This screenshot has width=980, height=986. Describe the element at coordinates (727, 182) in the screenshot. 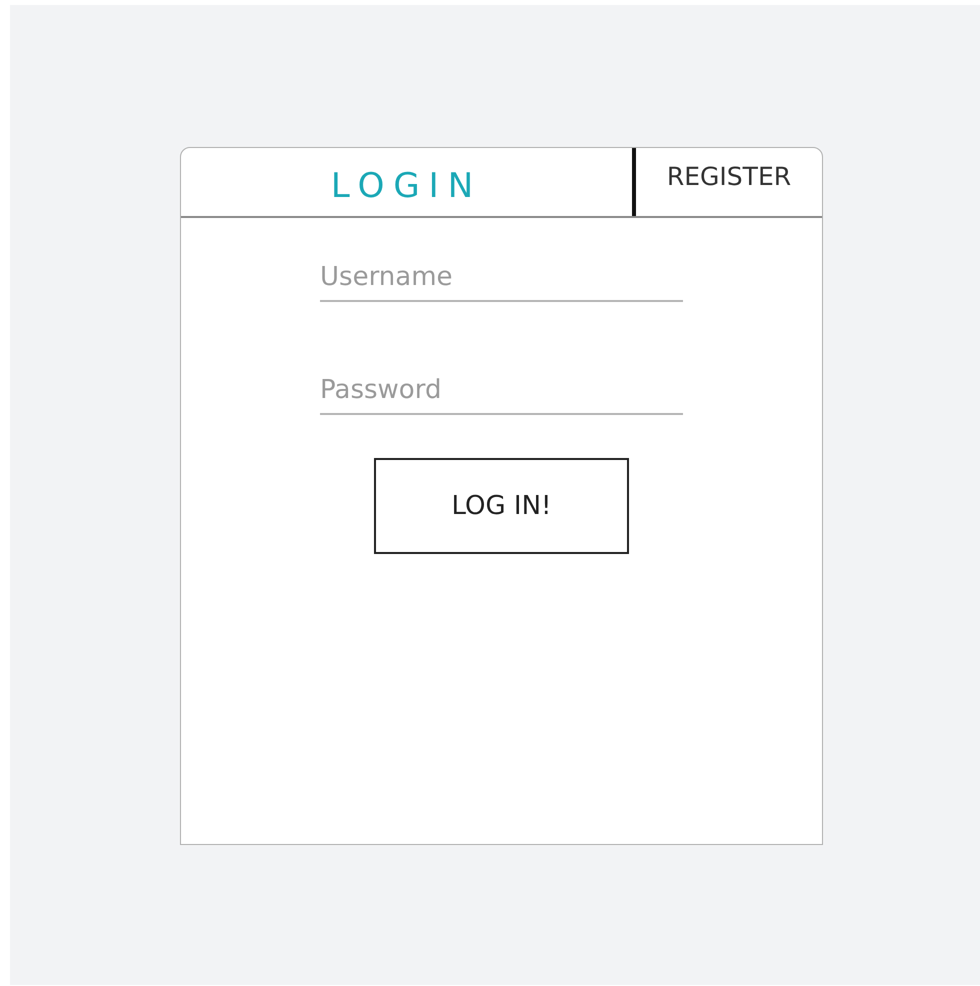

I see `tab: REGISTER` at that location.